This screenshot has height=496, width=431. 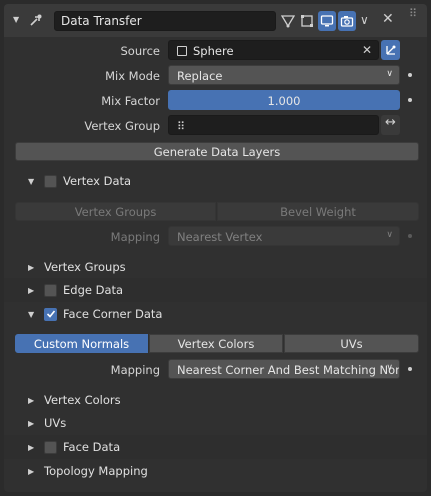 I want to click on topology-mapping-subpanel: ▶ Topology Mapping, so click(x=88, y=471).